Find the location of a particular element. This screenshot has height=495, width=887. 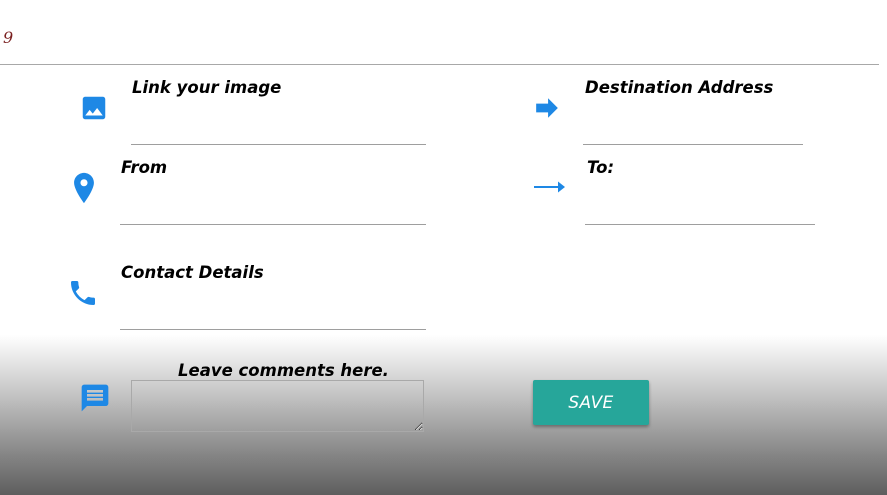

comments-textarea is located at coordinates (277, 406).